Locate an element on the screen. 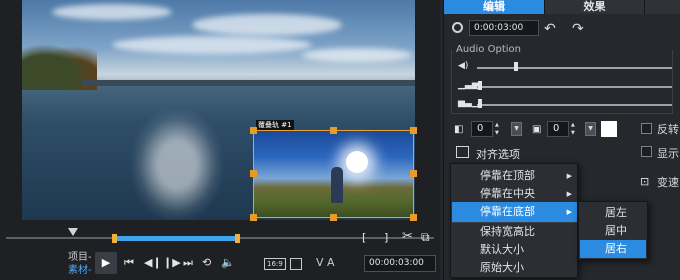 The height and width of the screenshot is (280, 680). resize-handle-bottom-right is located at coordinates (413, 217).